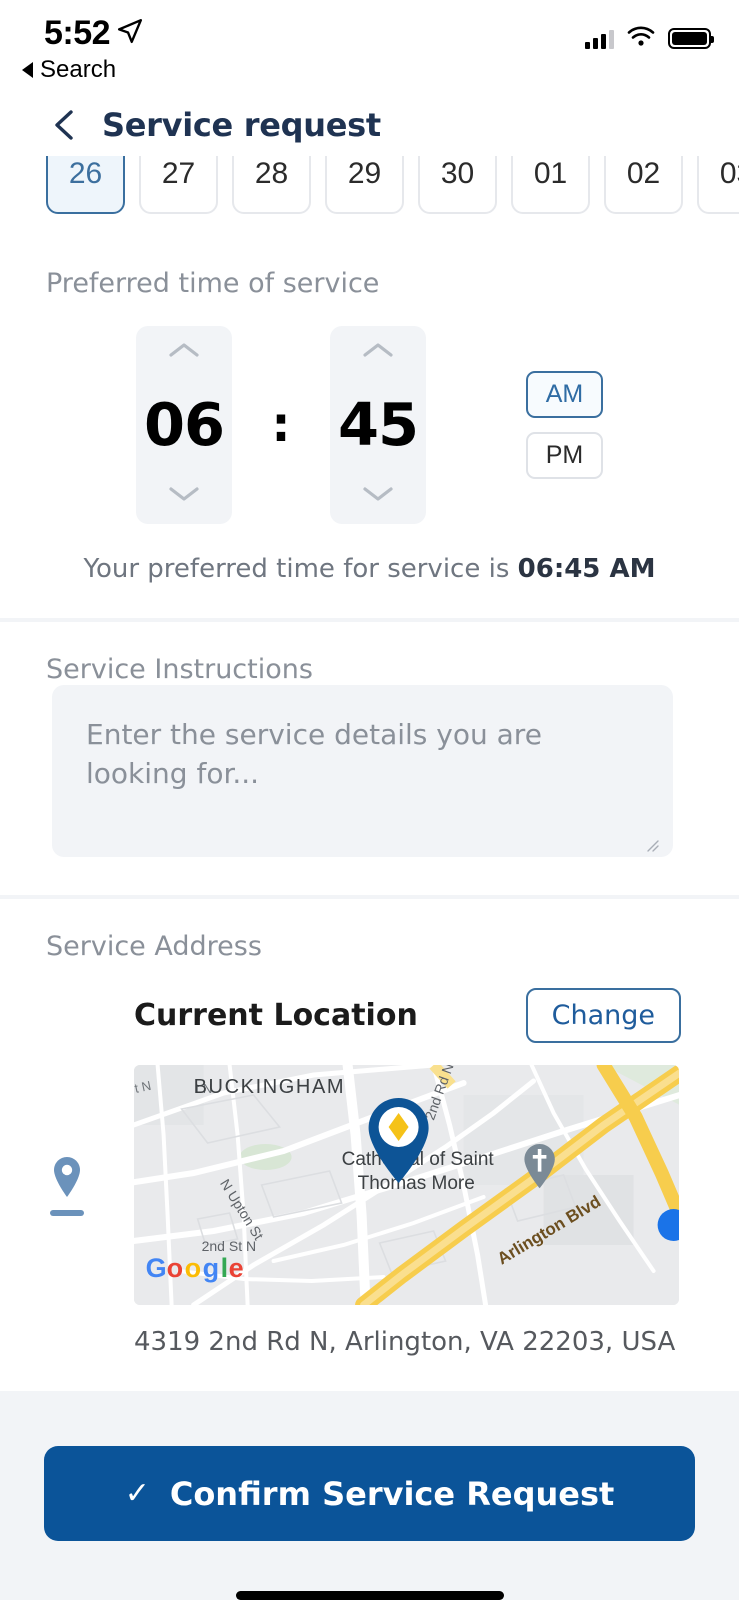  Describe the element at coordinates (564, 394) in the screenshot. I see `meridiem-option-am: AM` at that location.